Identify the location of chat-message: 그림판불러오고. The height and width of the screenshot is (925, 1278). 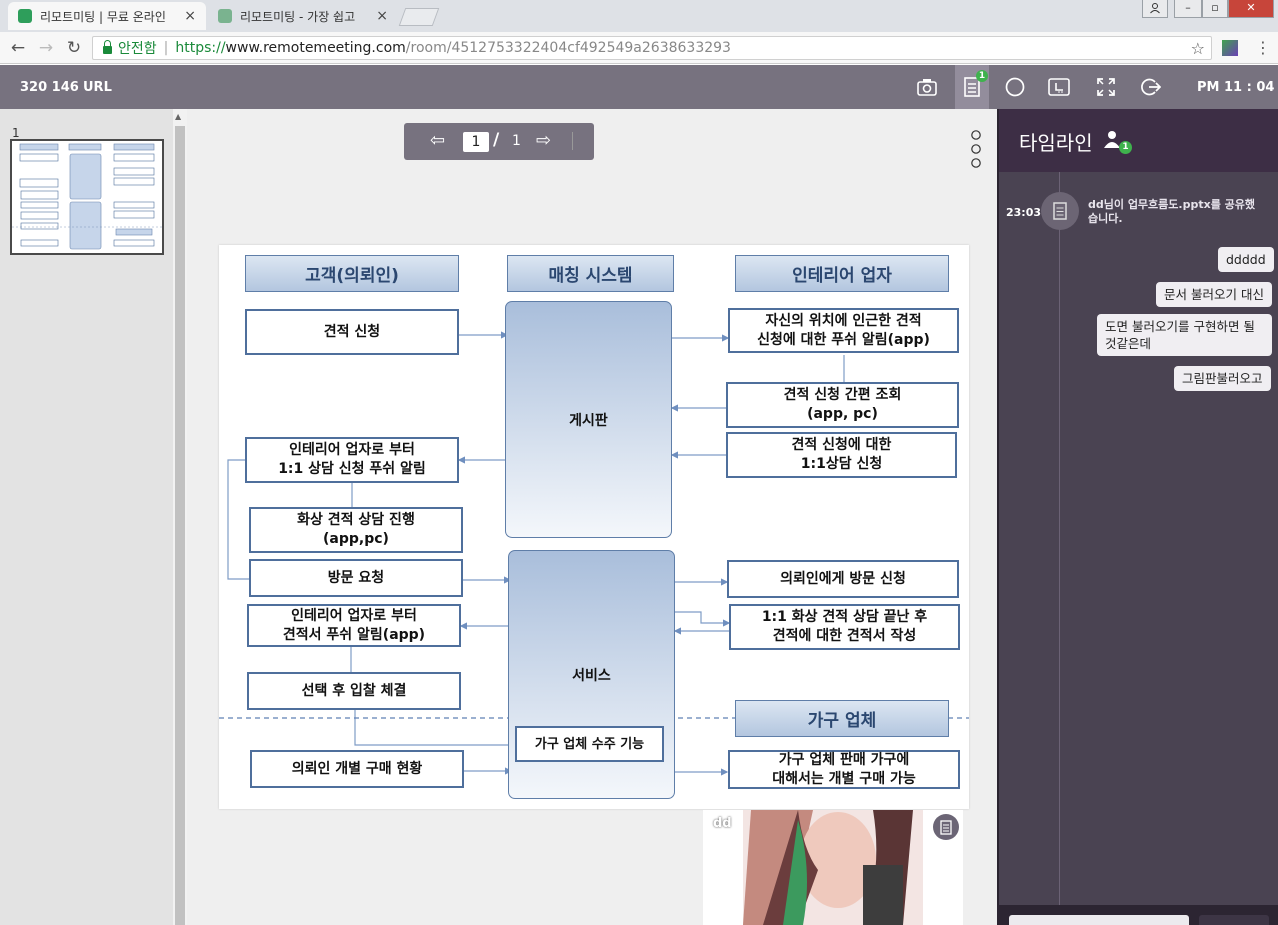
(1222, 378).